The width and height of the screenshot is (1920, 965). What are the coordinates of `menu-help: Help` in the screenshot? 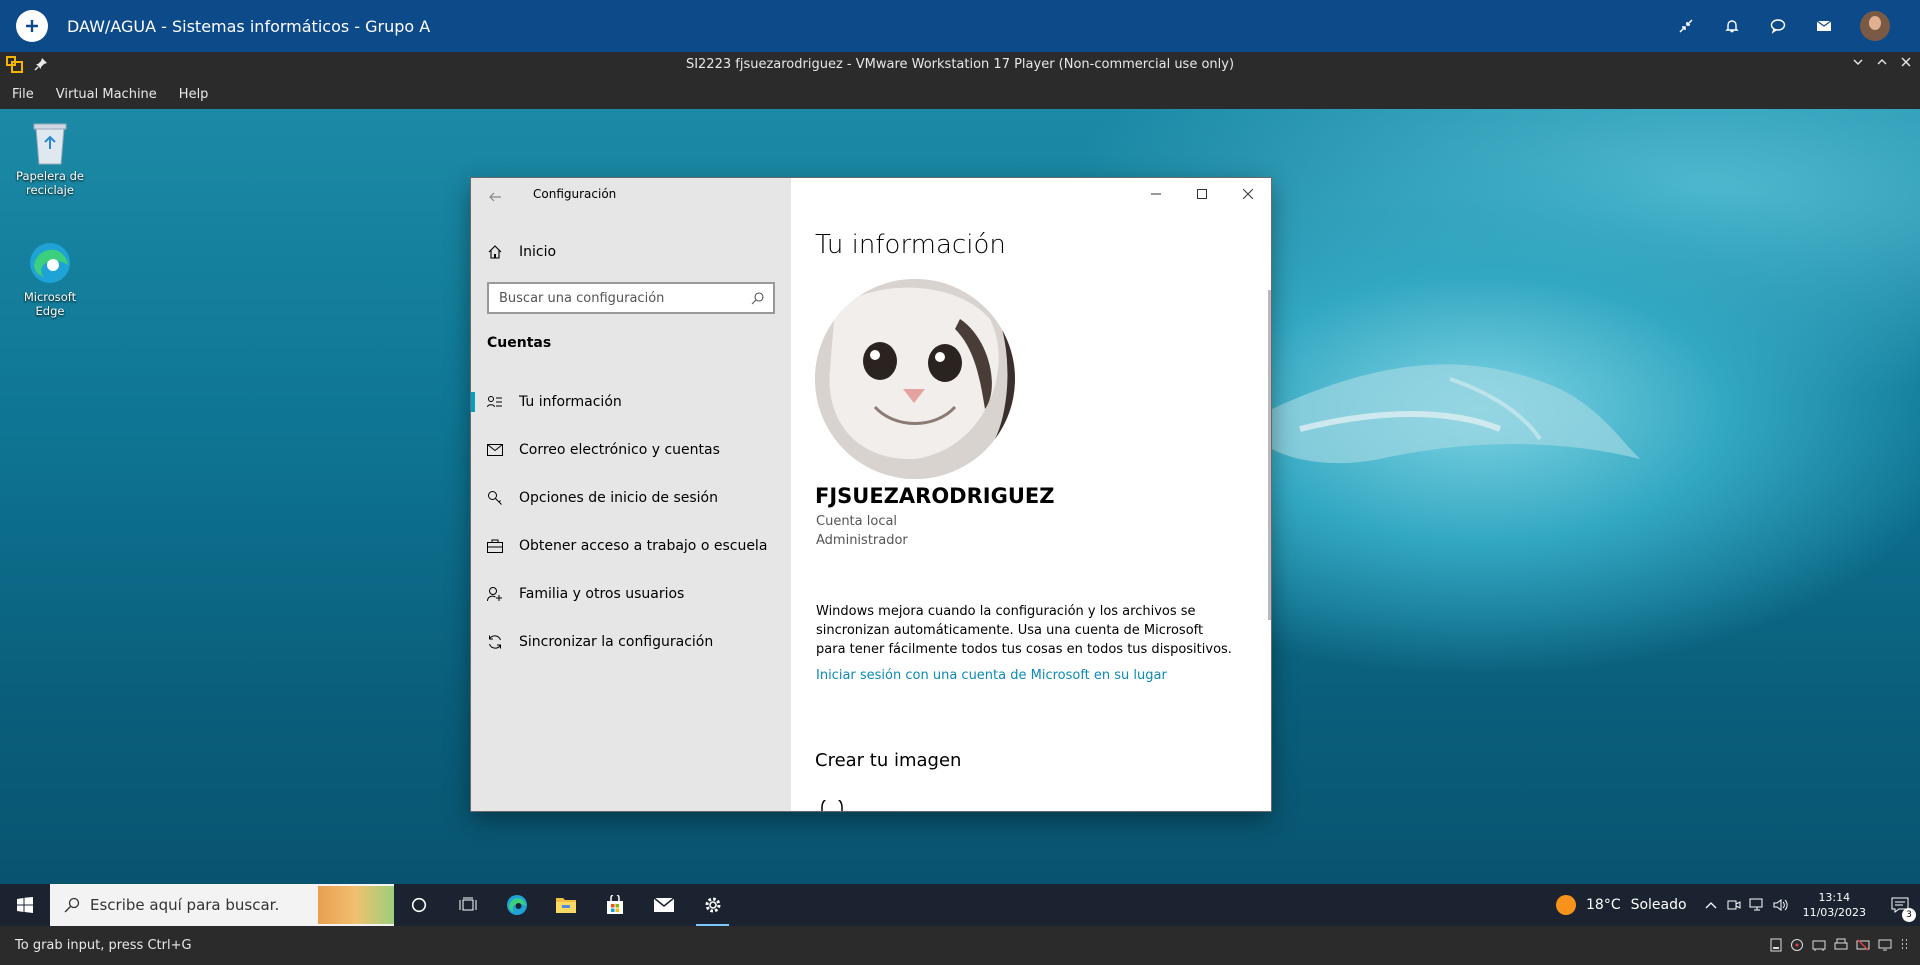 It's located at (194, 94).